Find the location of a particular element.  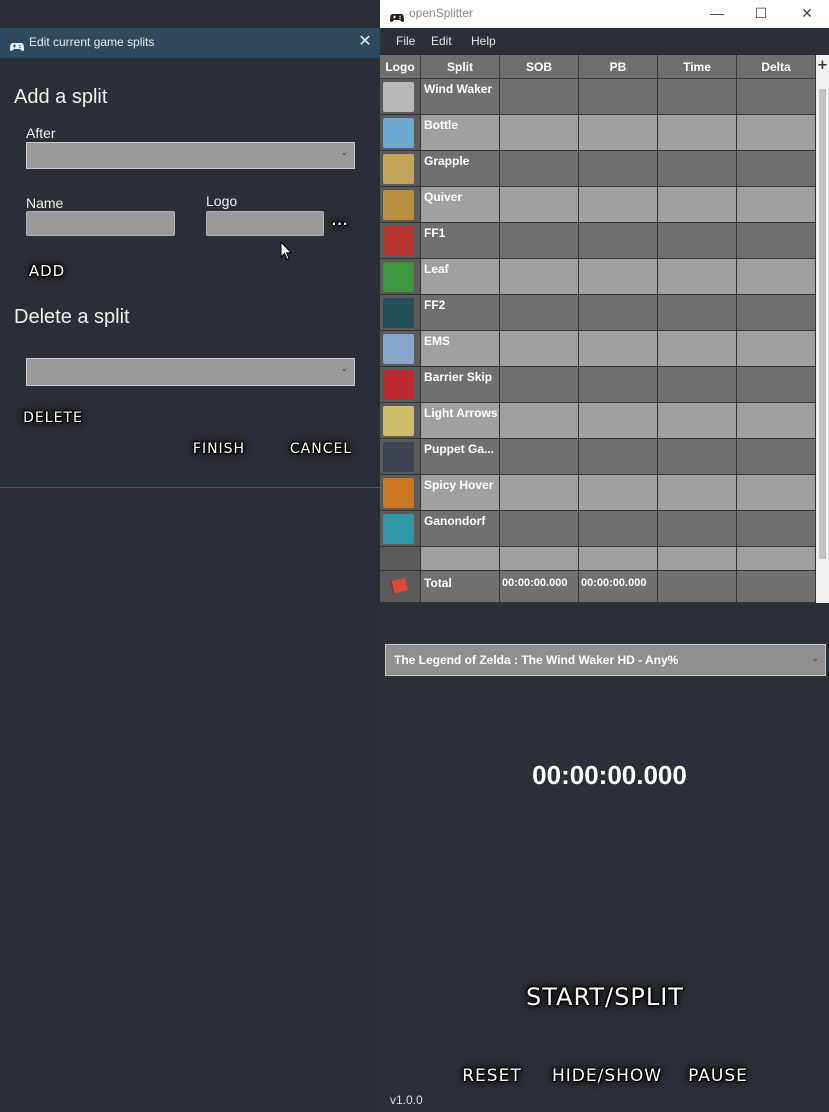

bottle-icon is located at coordinates (398, 133).